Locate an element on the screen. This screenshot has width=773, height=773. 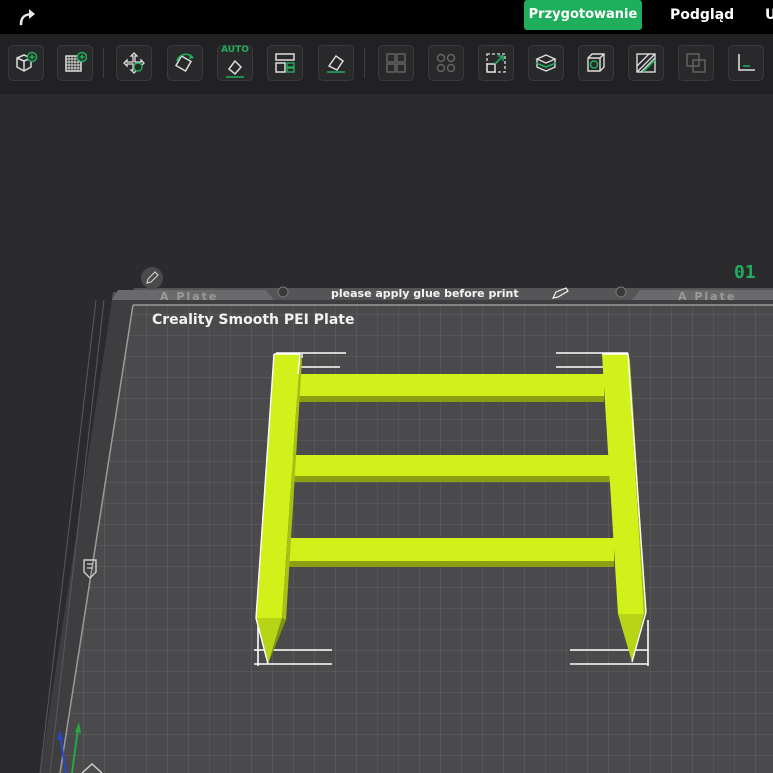
plate-number: 01 is located at coordinates (745, 272).